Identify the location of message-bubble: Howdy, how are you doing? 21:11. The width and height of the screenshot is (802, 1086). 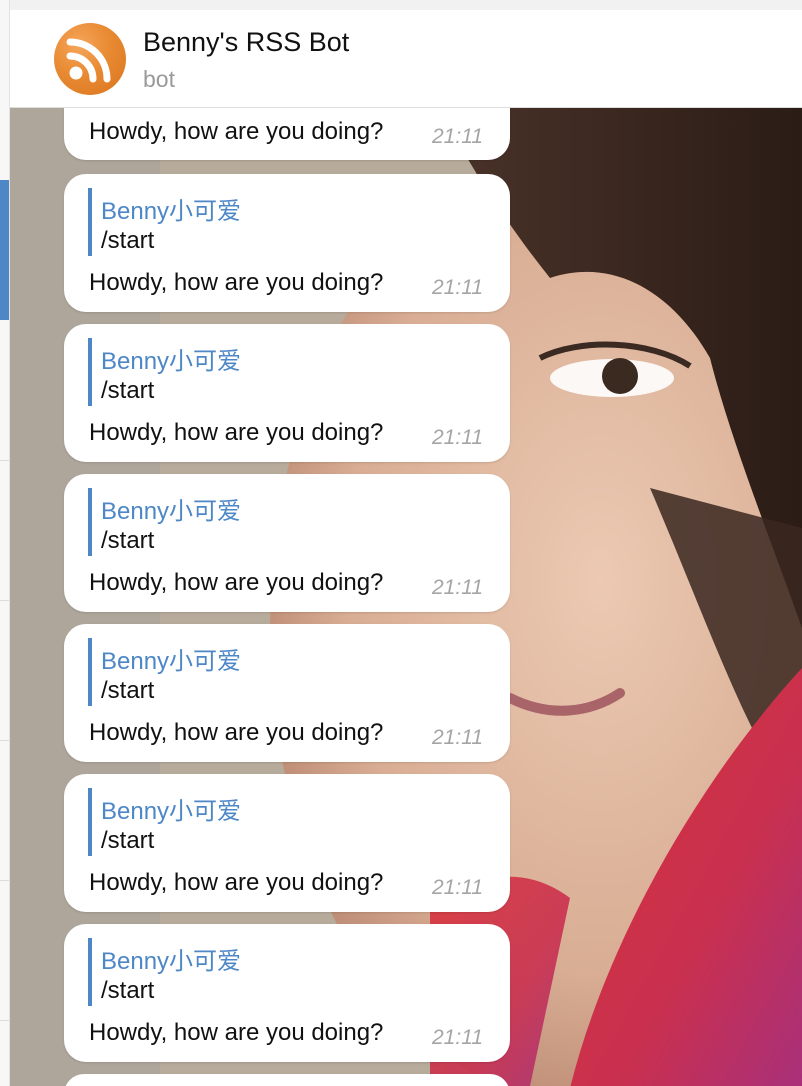
(287, 134).